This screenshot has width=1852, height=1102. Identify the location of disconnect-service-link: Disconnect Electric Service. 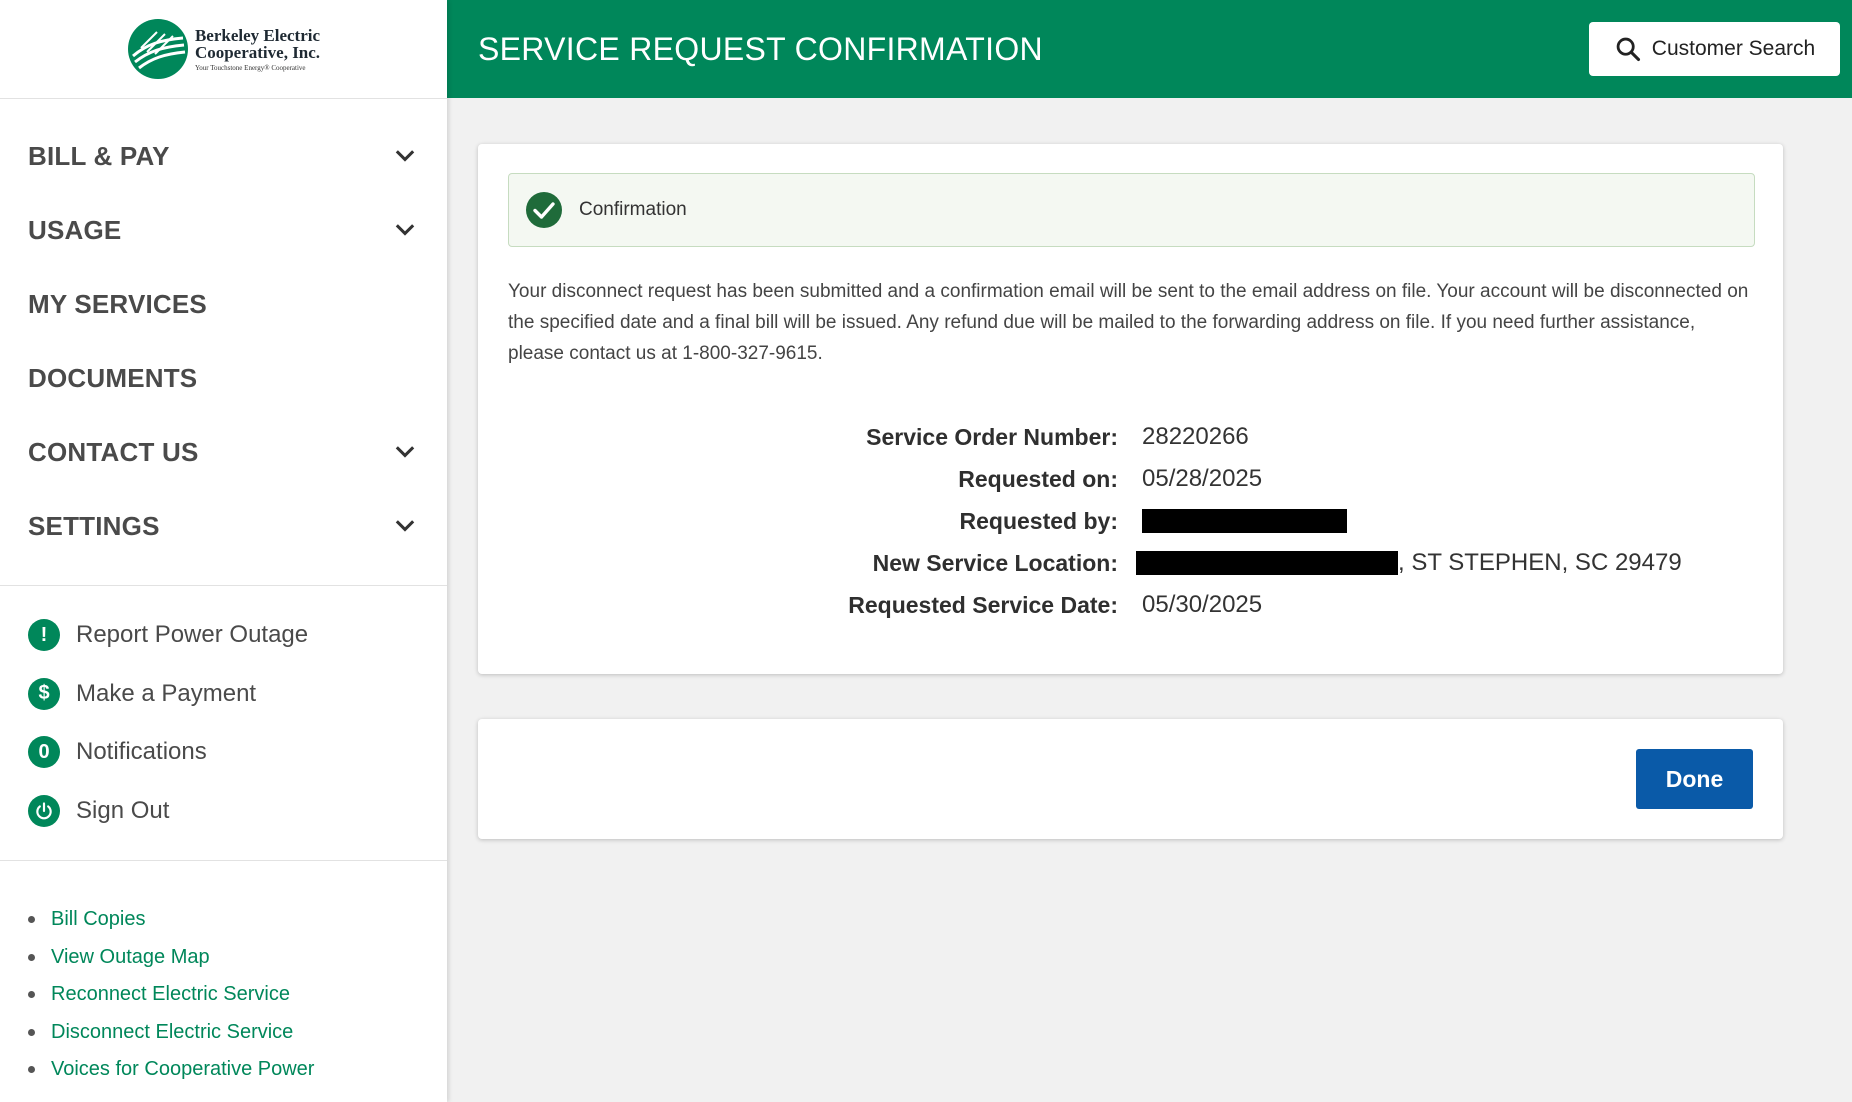
(172, 1032).